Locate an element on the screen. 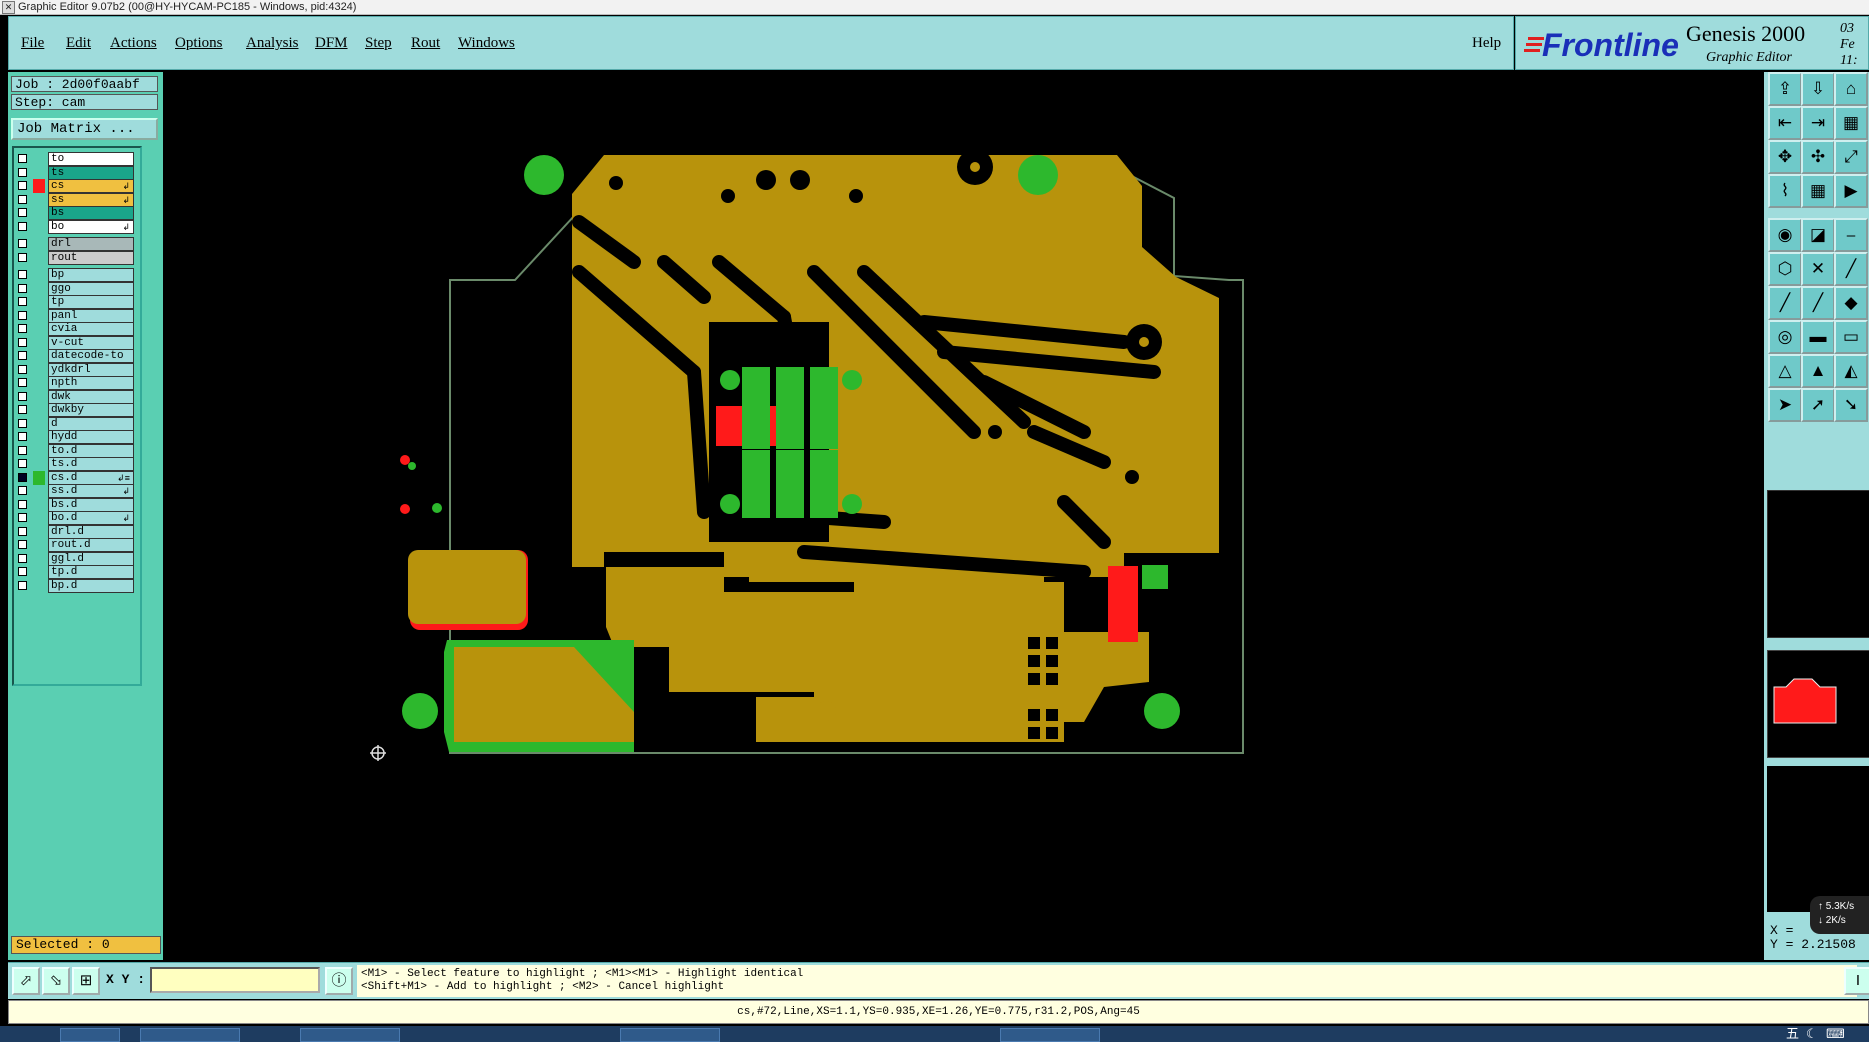  layer-row: npth is located at coordinates (78, 383).